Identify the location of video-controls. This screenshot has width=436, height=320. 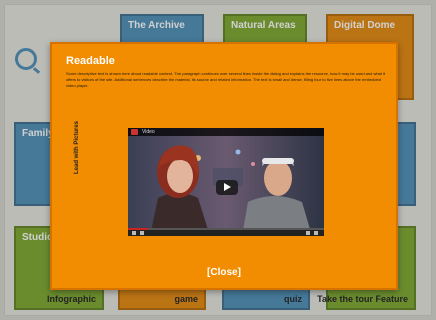
(226, 232).